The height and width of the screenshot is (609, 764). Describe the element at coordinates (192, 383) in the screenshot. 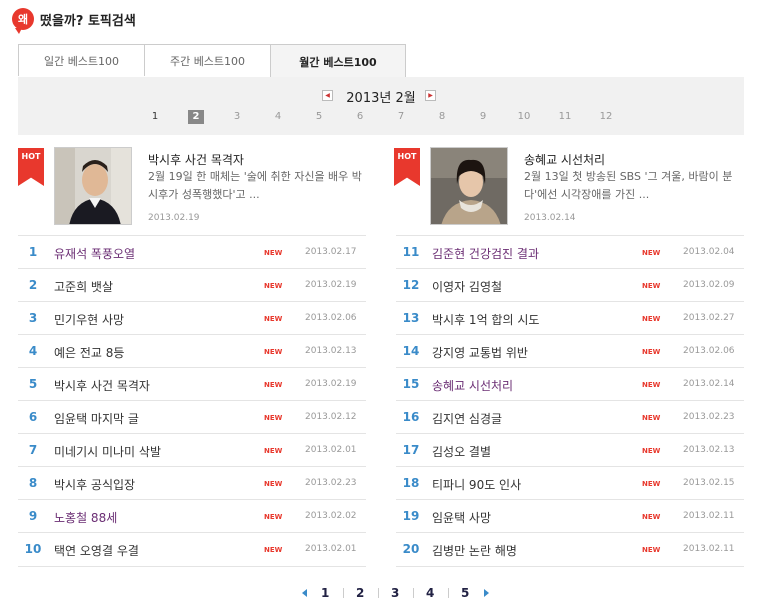

I see `list-item: 5 박시후 사건 목격자 NEW 2013.02.19` at that location.